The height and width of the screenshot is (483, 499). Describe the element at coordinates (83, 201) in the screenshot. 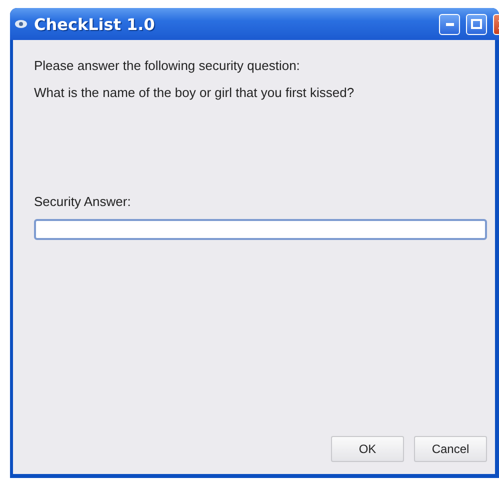

I see `answer-label: Security Answer:` at that location.